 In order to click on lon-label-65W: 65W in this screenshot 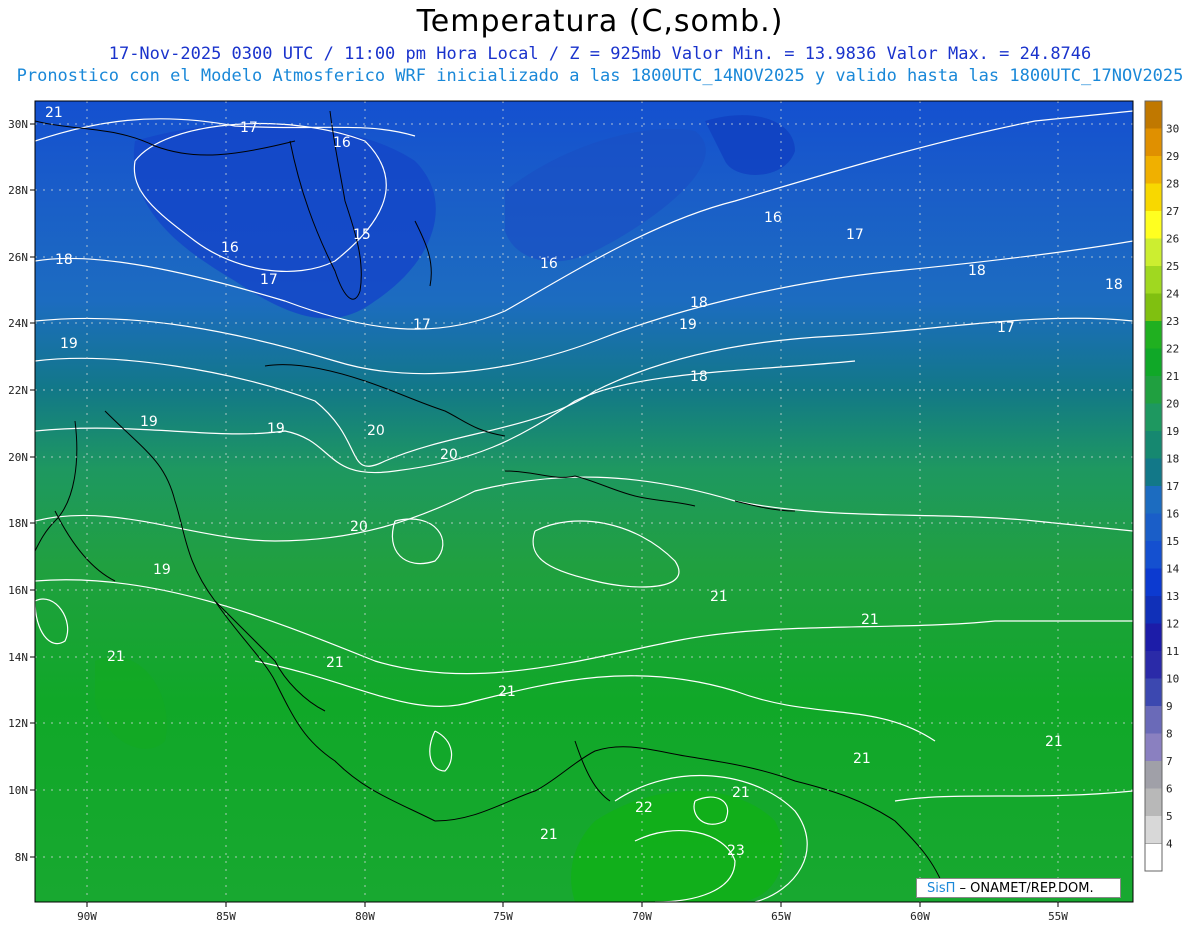, I will do `click(781, 916)`.